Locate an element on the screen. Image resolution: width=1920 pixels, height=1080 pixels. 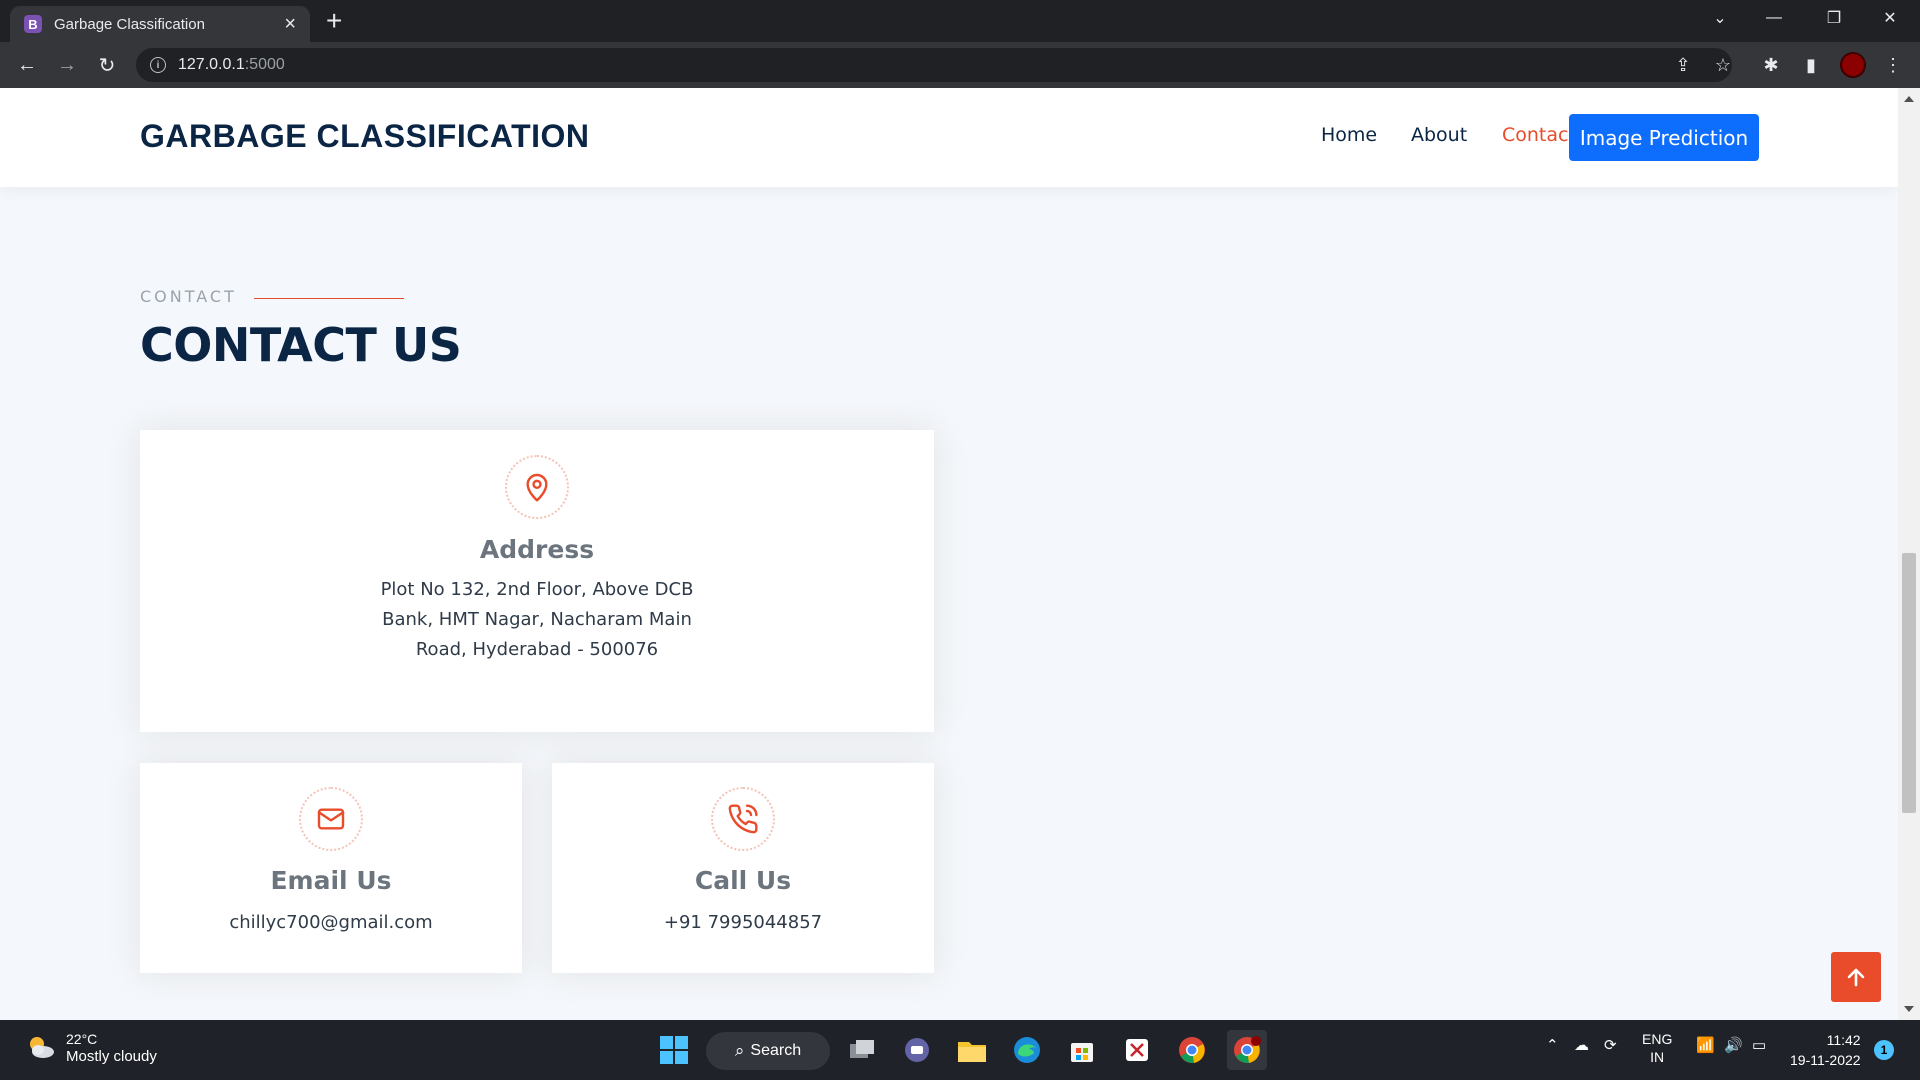
file-explorer-icon is located at coordinates (972, 1050).